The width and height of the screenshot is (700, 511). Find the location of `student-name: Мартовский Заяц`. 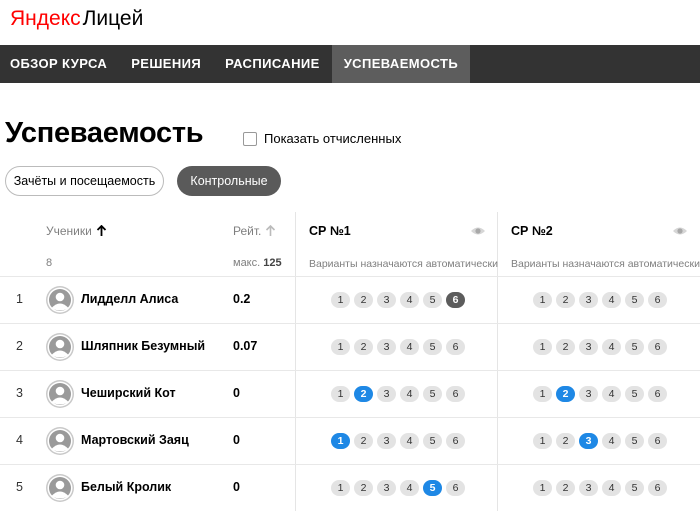

student-name: Мартовский Заяц is located at coordinates (135, 440).